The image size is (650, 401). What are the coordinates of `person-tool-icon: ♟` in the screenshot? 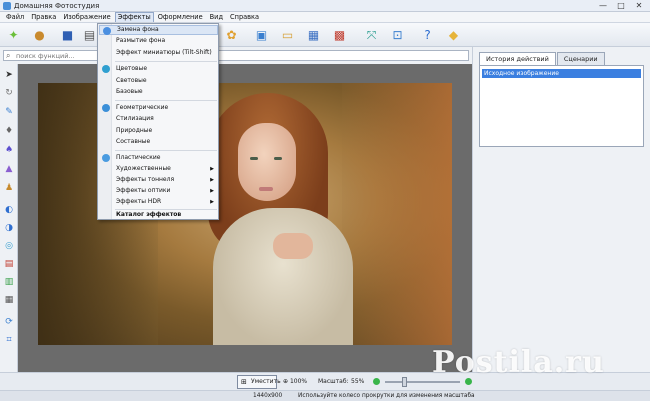 It's located at (9, 188).